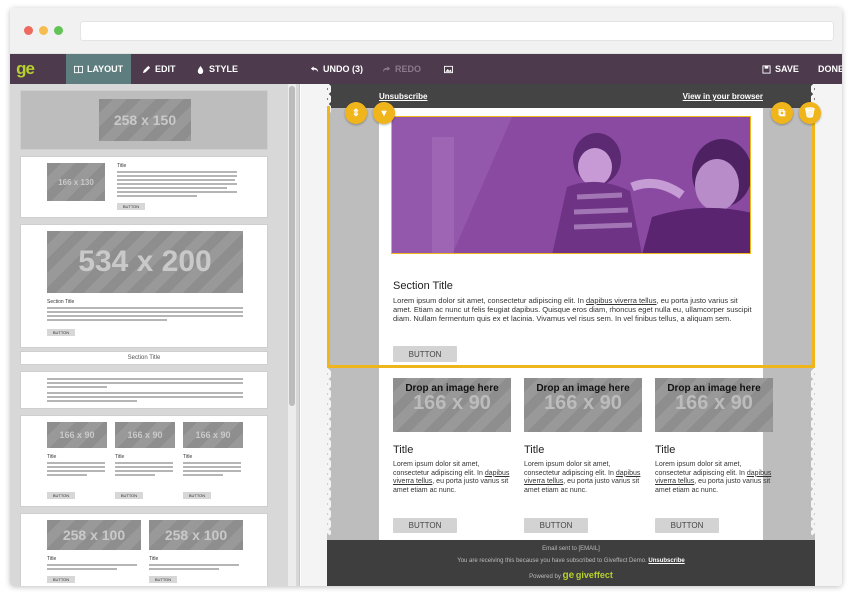 The image size is (850, 593). I want to click on right-zigzag-edge, so click(815, 310).